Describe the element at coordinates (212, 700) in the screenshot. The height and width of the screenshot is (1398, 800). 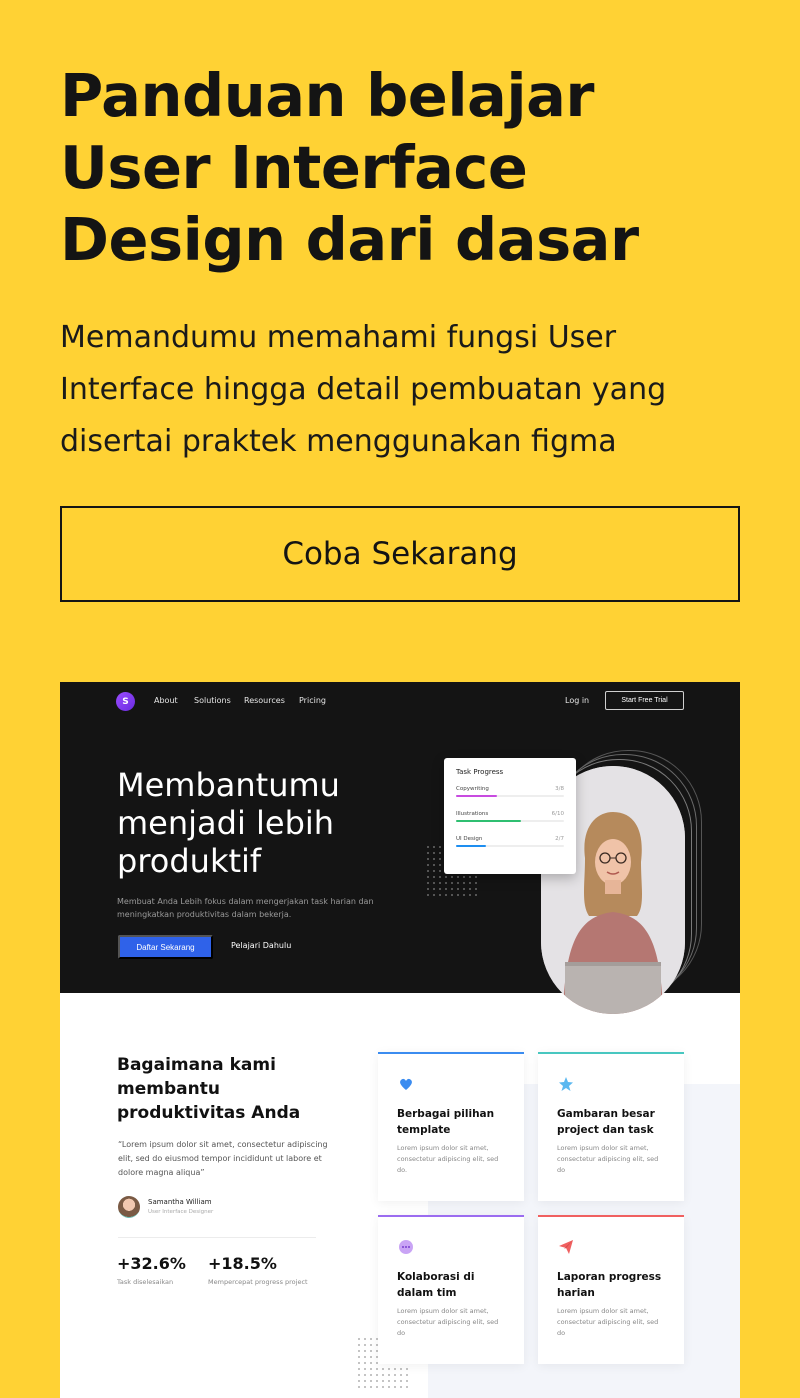
I see `nav-link-solutions: Solutions` at that location.